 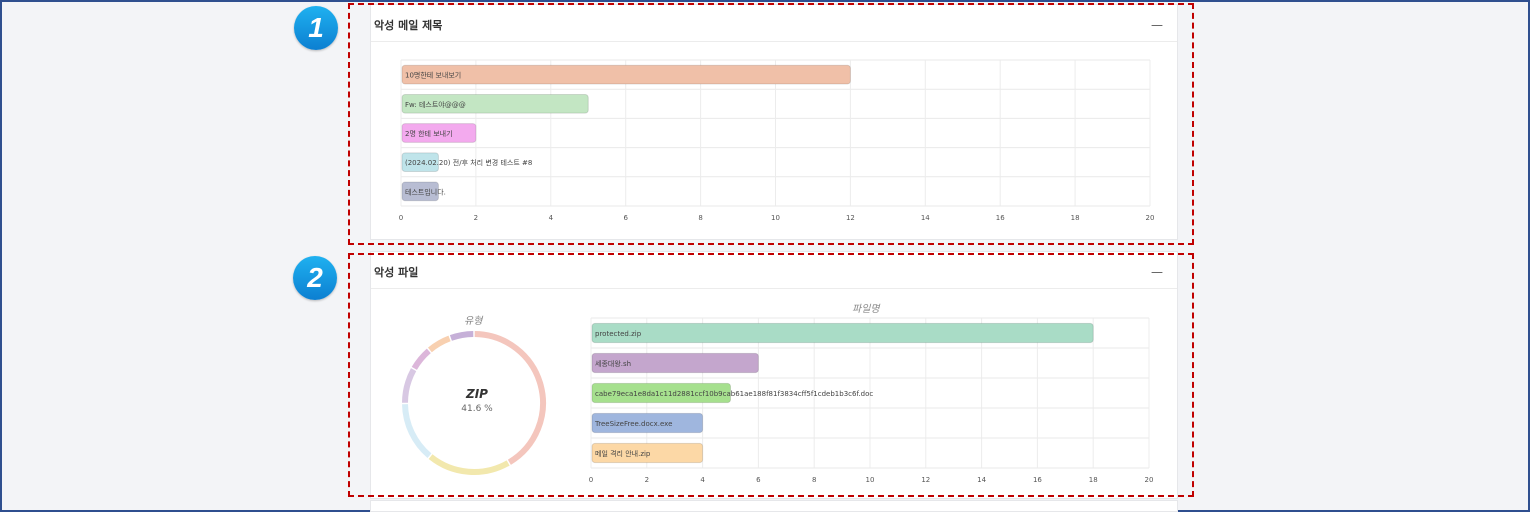 I want to click on step-badge-2: 2, so click(x=315, y=278).